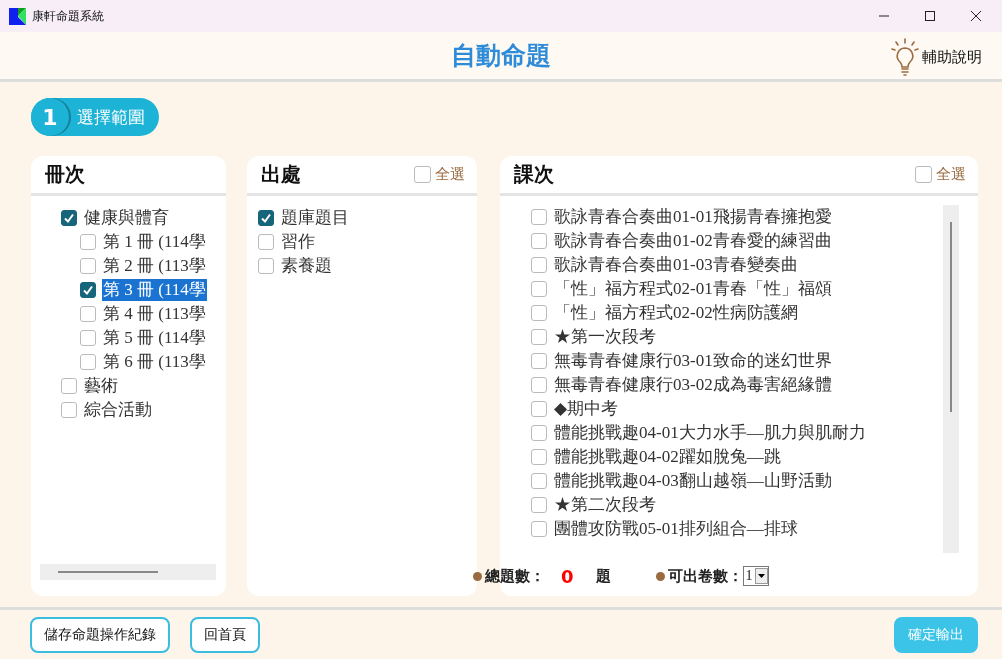  I want to click on maximize-icon, so click(930, 16).